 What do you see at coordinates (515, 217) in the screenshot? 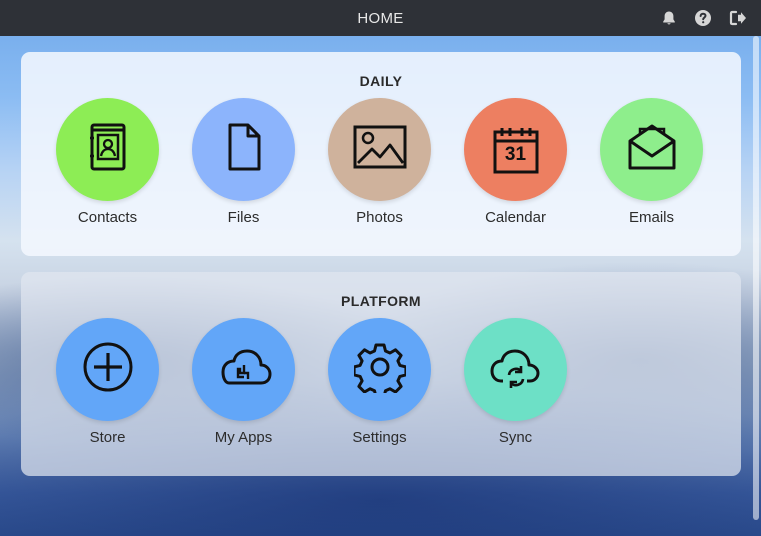
I see `app-label: Calendar` at bounding box center [515, 217].